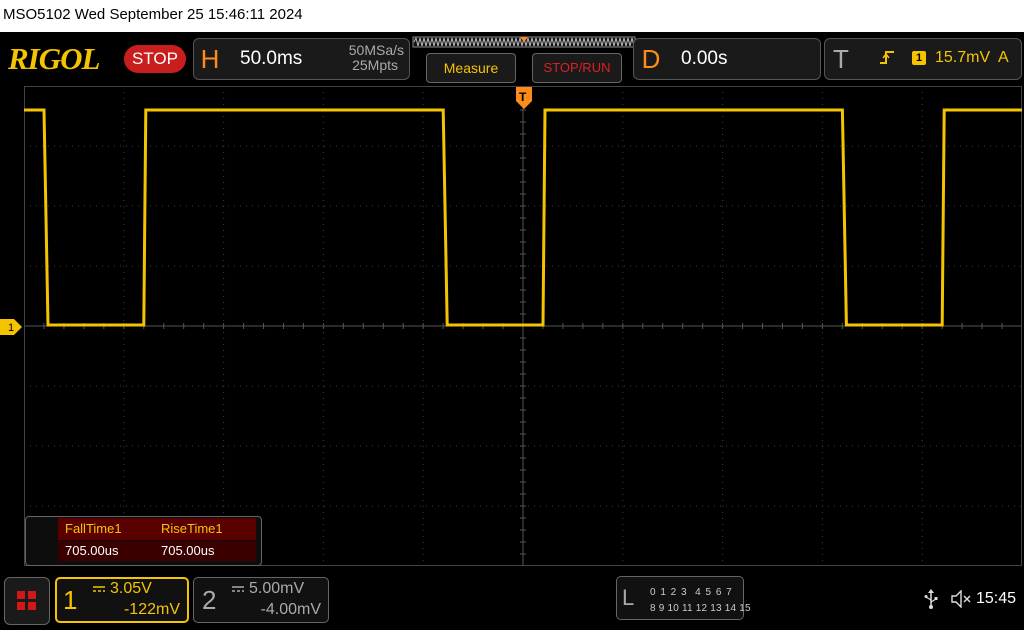  I want to click on channel1-offset: -122mV, so click(151, 609).